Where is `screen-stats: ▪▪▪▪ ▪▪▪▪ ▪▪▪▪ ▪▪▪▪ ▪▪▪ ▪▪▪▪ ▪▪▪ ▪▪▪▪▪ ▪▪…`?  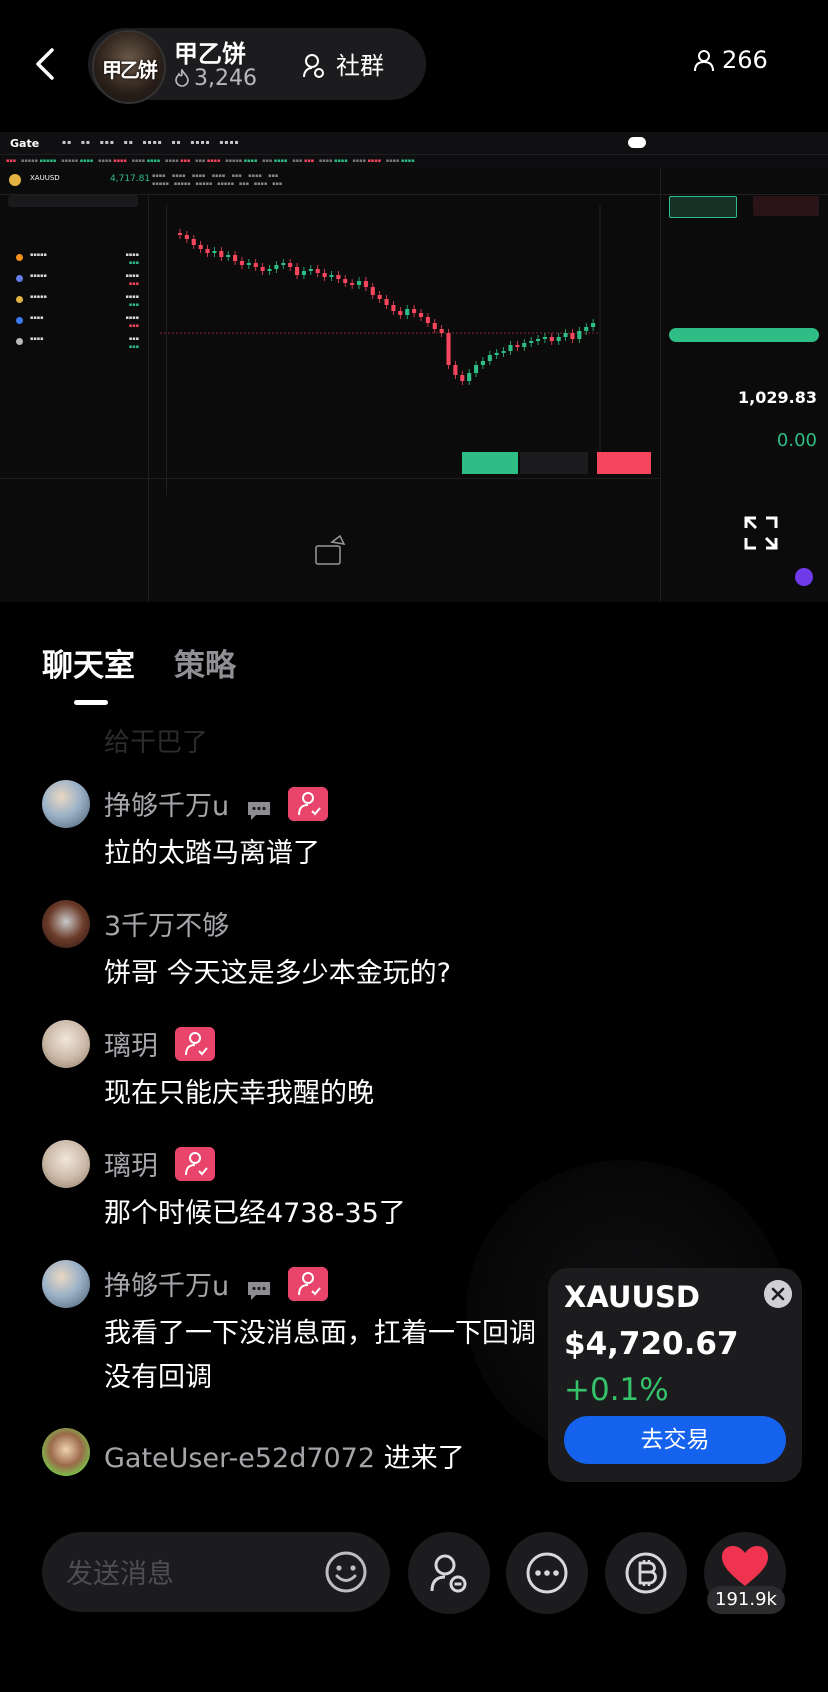
screen-stats: ▪▪▪▪ ▪▪▪▪ ▪▪▪▪ ▪▪▪▪ ▪▪▪ ▪▪▪▪ ▪▪▪ ▪▪▪▪▪ ▪▪… is located at coordinates (217, 180).